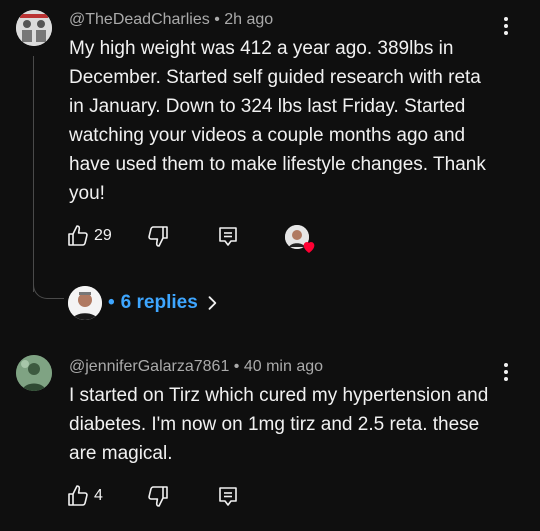 The image size is (540, 531). I want to click on thread-connector, so click(48, 283).